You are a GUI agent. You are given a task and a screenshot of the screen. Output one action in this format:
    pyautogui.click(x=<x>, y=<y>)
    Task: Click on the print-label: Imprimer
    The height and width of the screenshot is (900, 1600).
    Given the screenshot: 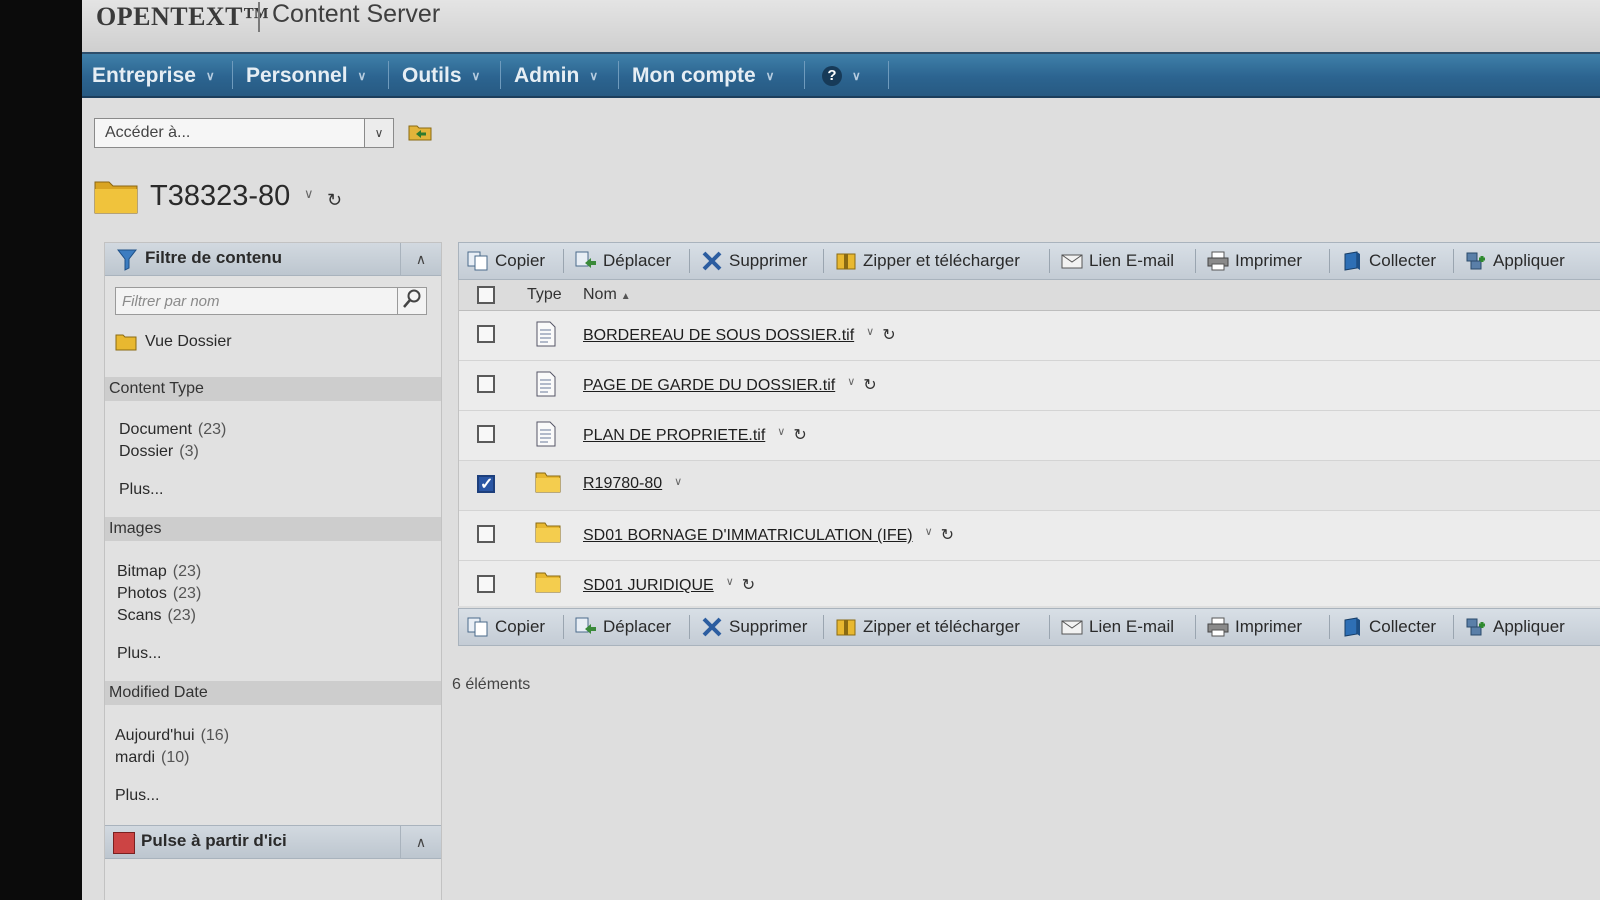 What is the action you would take?
    pyautogui.click(x=1269, y=626)
    